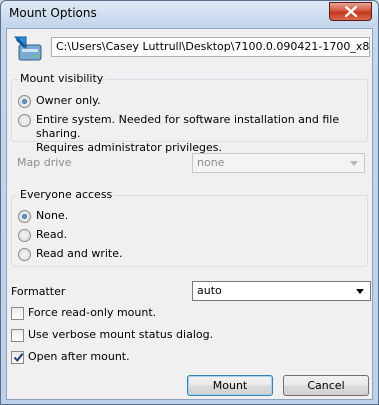 The width and height of the screenshot is (379, 405). What do you see at coordinates (326, 385) in the screenshot?
I see `cancel-button: Cancel` at bounding box center [326, 385].